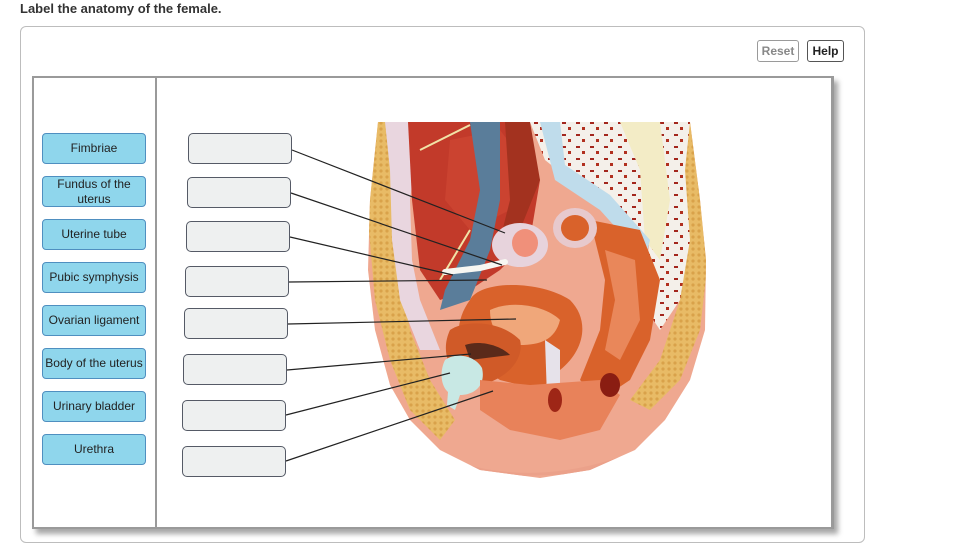  What do you see at coordinates (575, 228) in the screenshot?
I see `colon-lumen` at bounding box center [575, 228].